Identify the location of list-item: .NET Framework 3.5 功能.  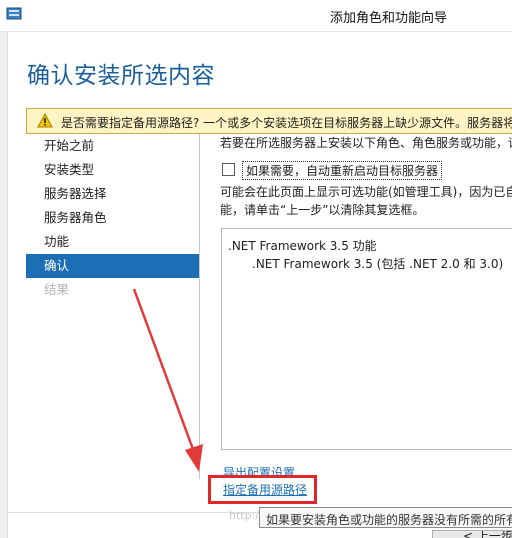
(302, 246).